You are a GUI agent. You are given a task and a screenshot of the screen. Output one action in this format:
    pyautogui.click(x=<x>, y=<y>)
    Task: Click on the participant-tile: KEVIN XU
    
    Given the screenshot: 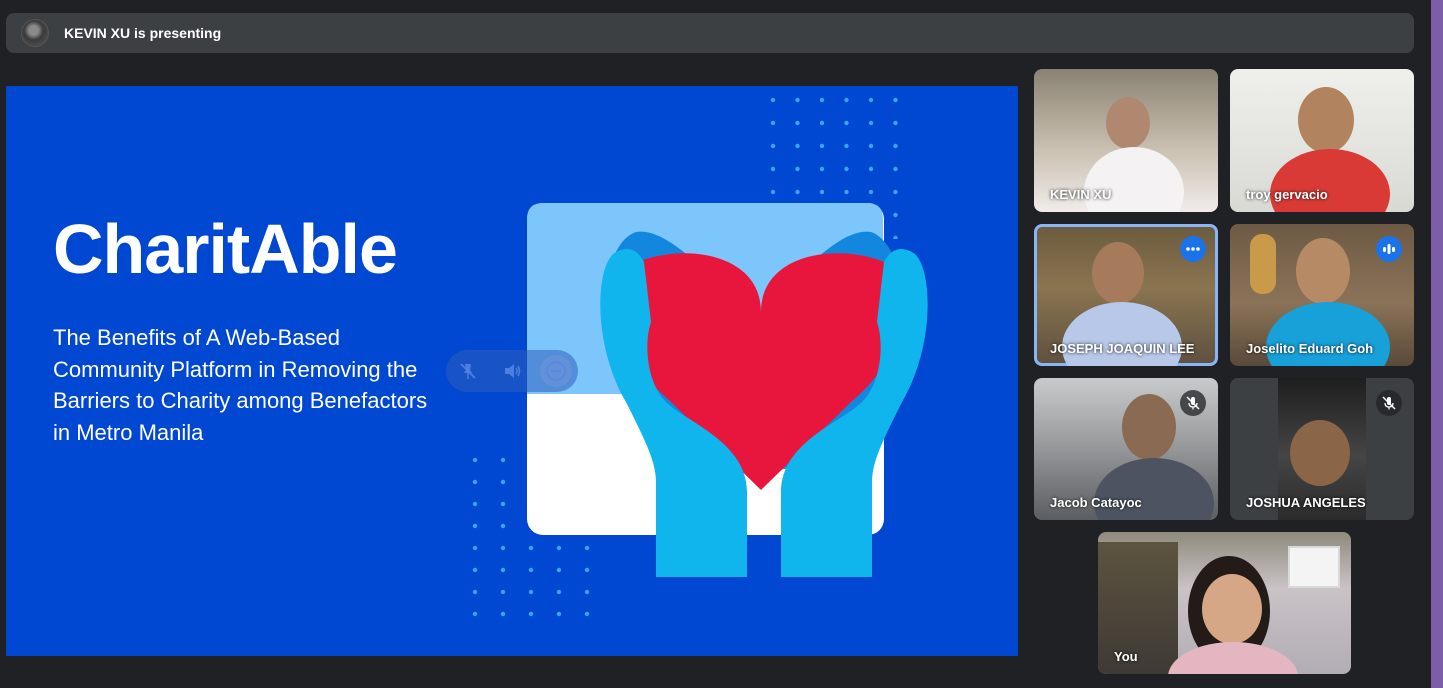 What is the action you would take?
    pyautogui.click(x=1126, y=140)
    